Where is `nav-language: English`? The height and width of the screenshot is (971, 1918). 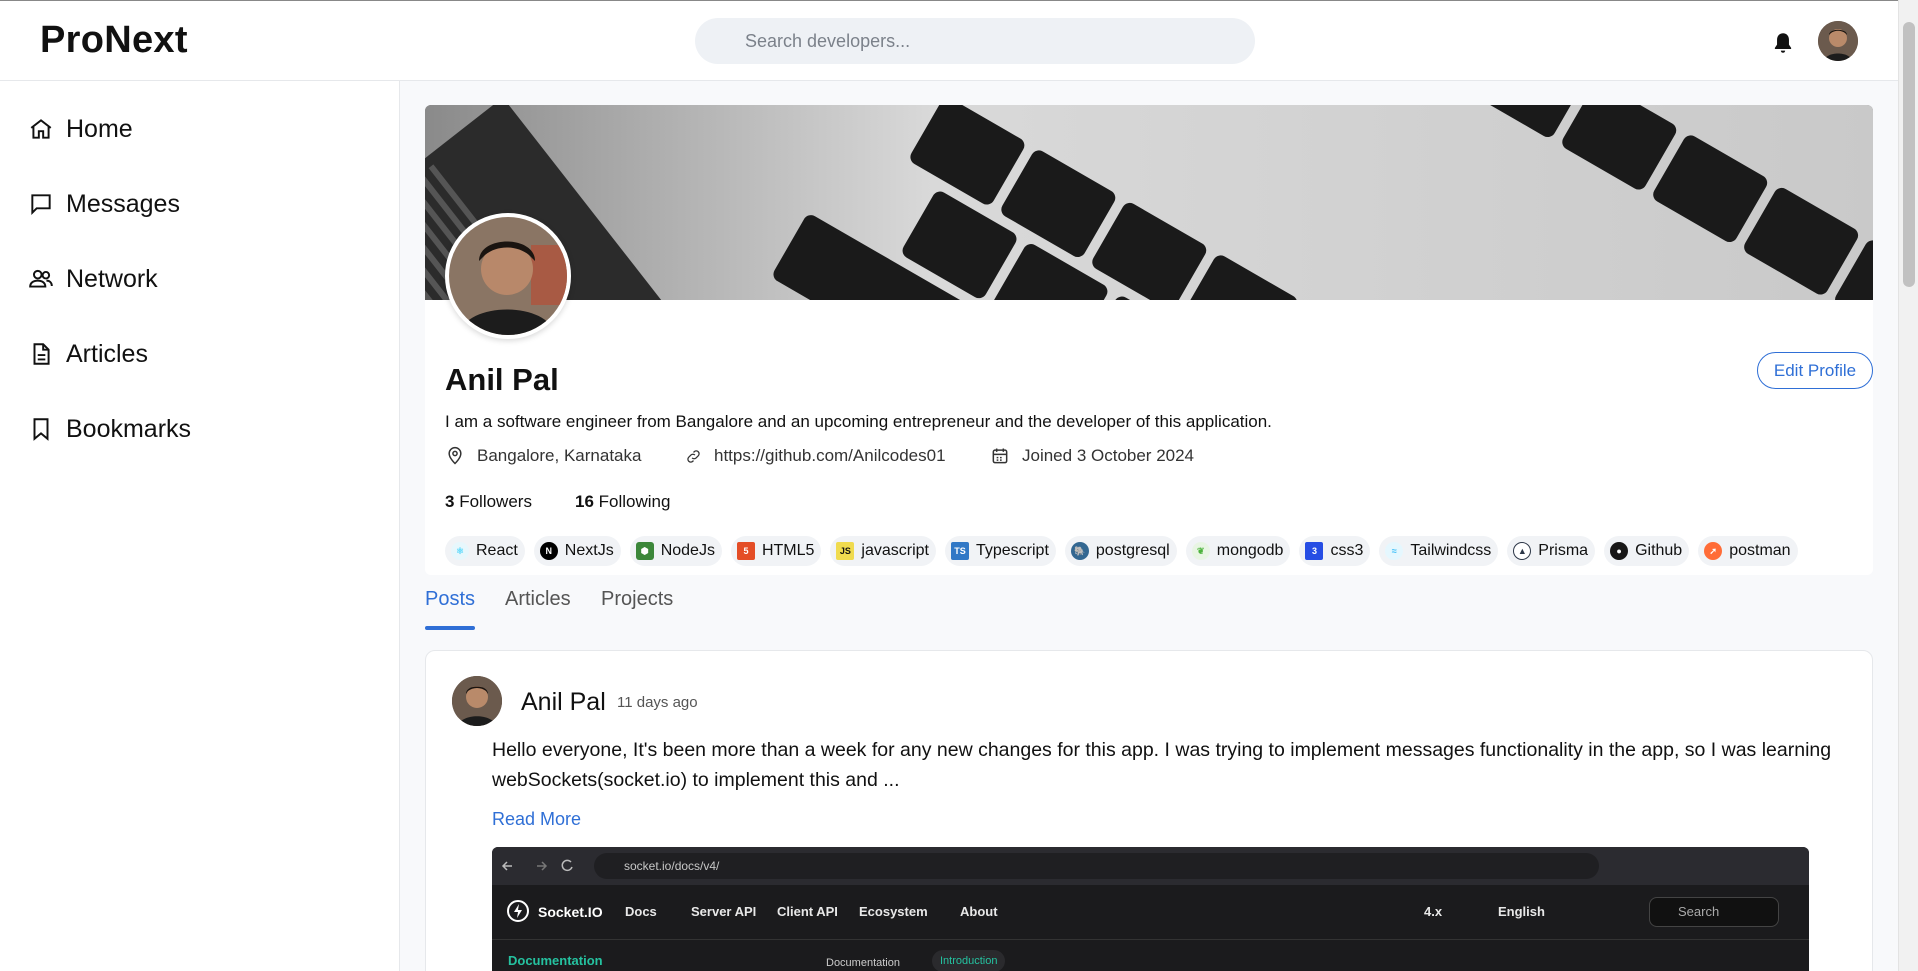 nav-language: English is located at coordinates (1521, 911).